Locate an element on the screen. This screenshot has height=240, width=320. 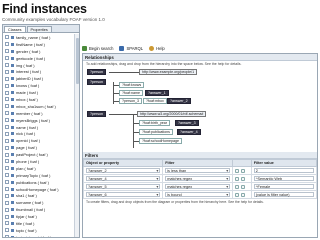
tree-item: phone ( foaf ) is located at coordinates (38, 161).